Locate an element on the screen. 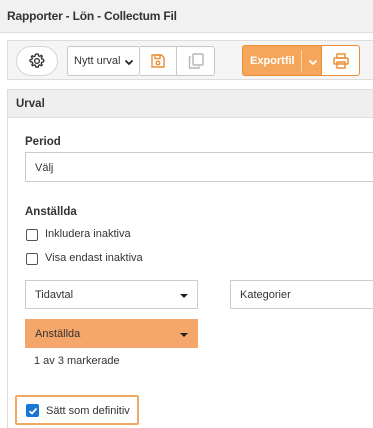 This screenshot has height=428, width=373. definitive-option: Sätt som definitiv is located at coordinates (77, 410).